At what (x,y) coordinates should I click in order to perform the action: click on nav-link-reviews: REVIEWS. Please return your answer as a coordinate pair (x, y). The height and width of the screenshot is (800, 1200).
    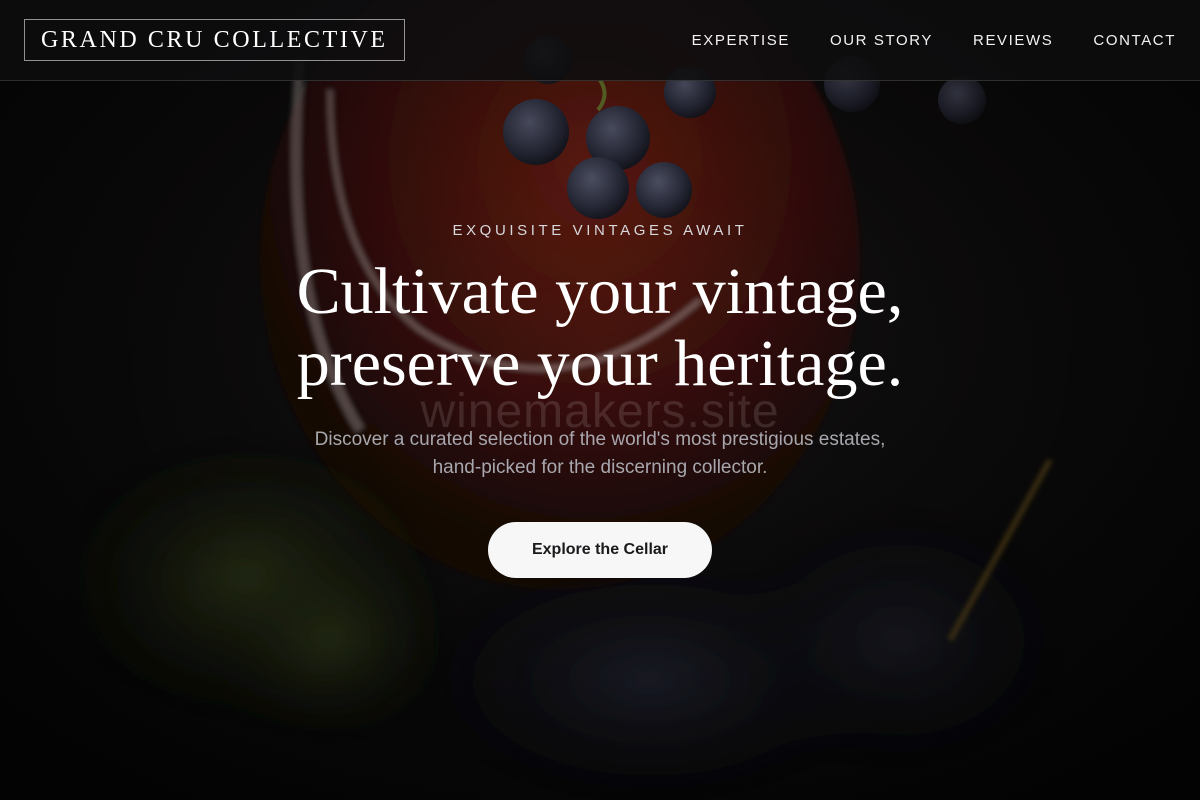
    Looking at the image, I should click on (1013, 40).